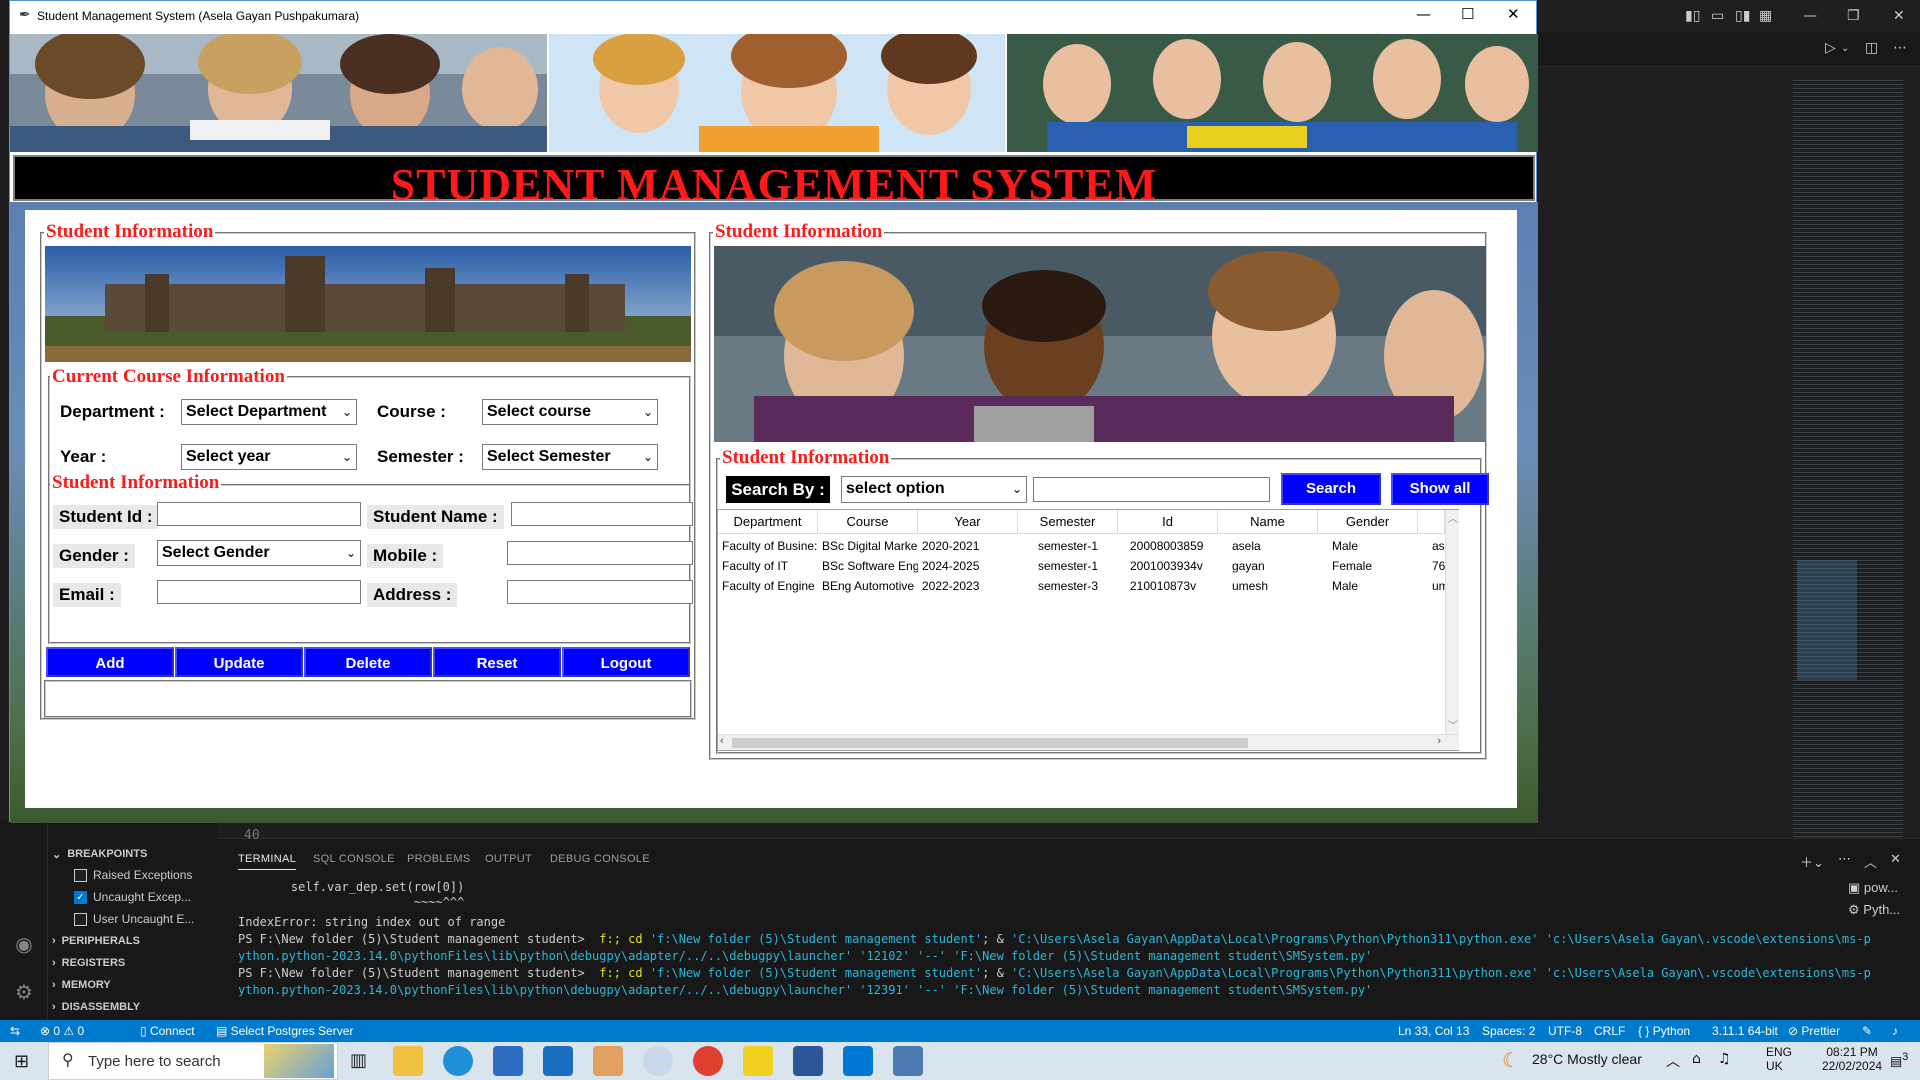 This screenshot has width=1920, height=1080. What do you see at coordinates (768, 522) in the screenshot?
I see `column-header-department: Department` at bounding box center [768, 522].